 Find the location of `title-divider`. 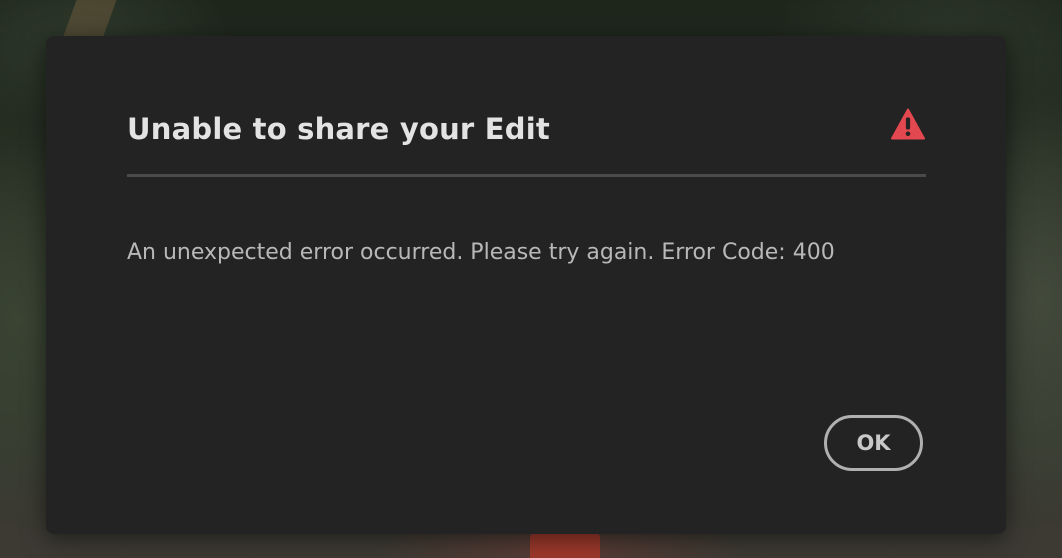

title-divider is located at coordinates (526, 175).